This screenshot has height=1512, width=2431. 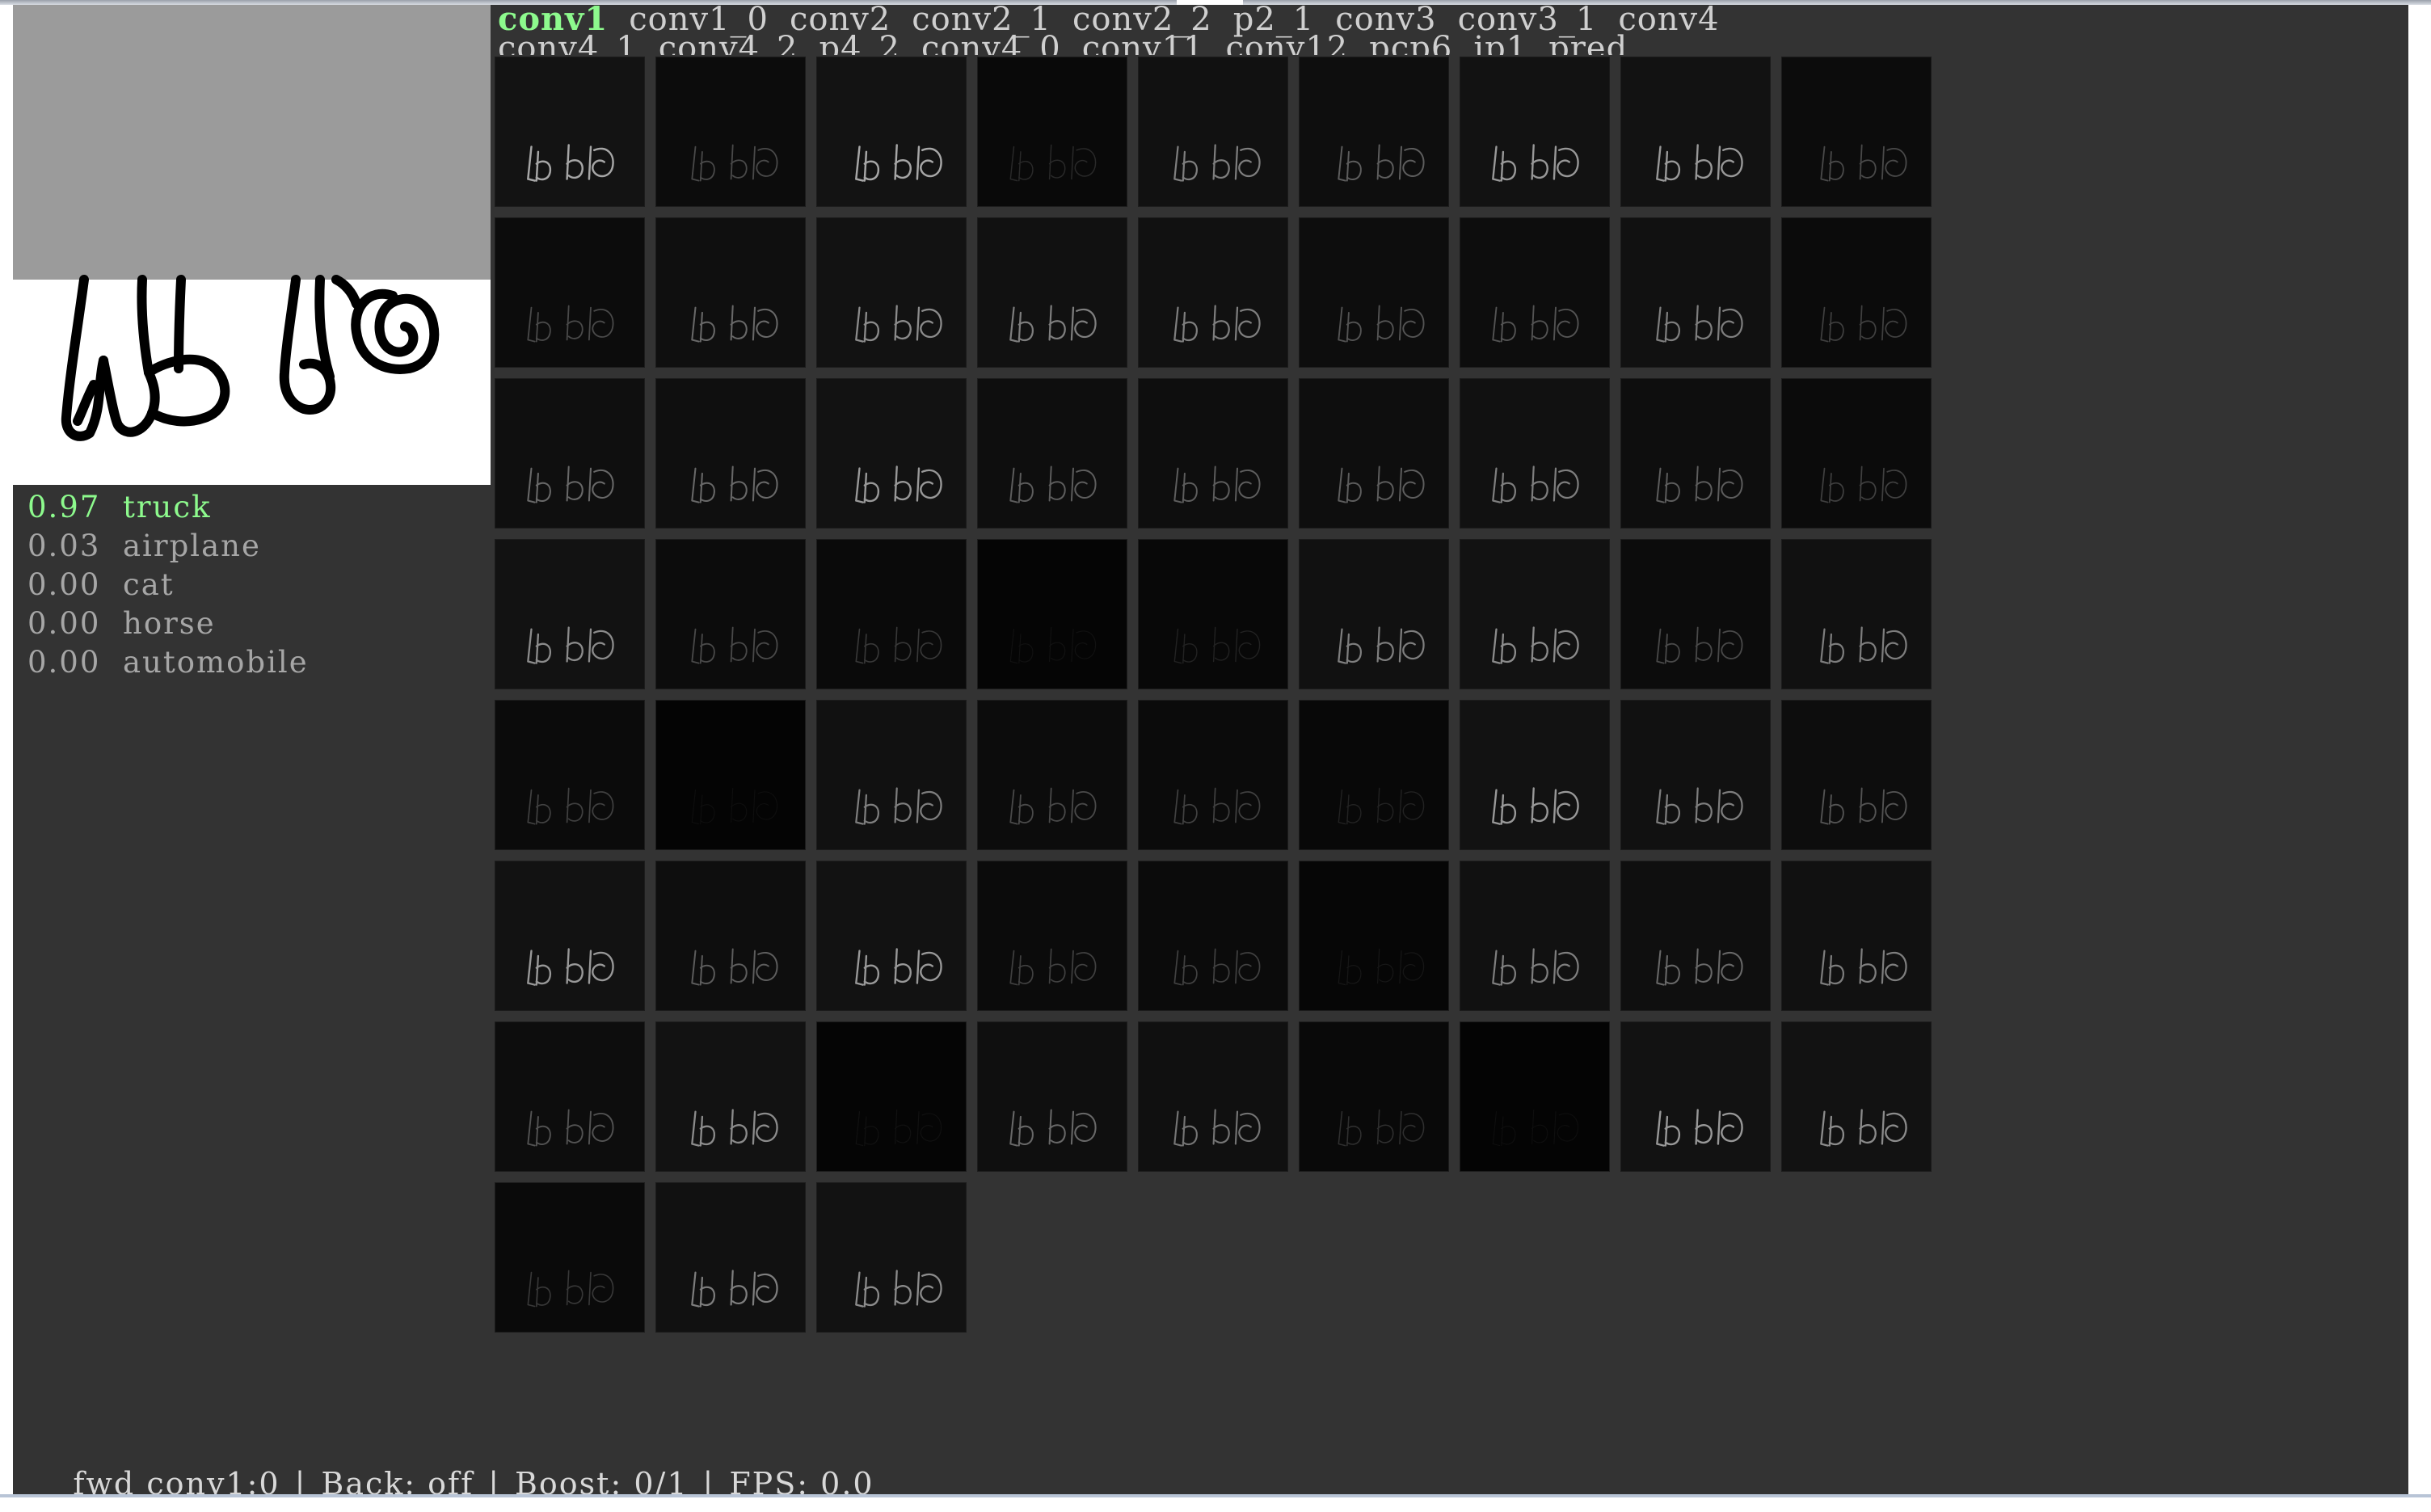 I want to click on layer-name-conv4-2: conv4_2, so click(x=728, y=42).